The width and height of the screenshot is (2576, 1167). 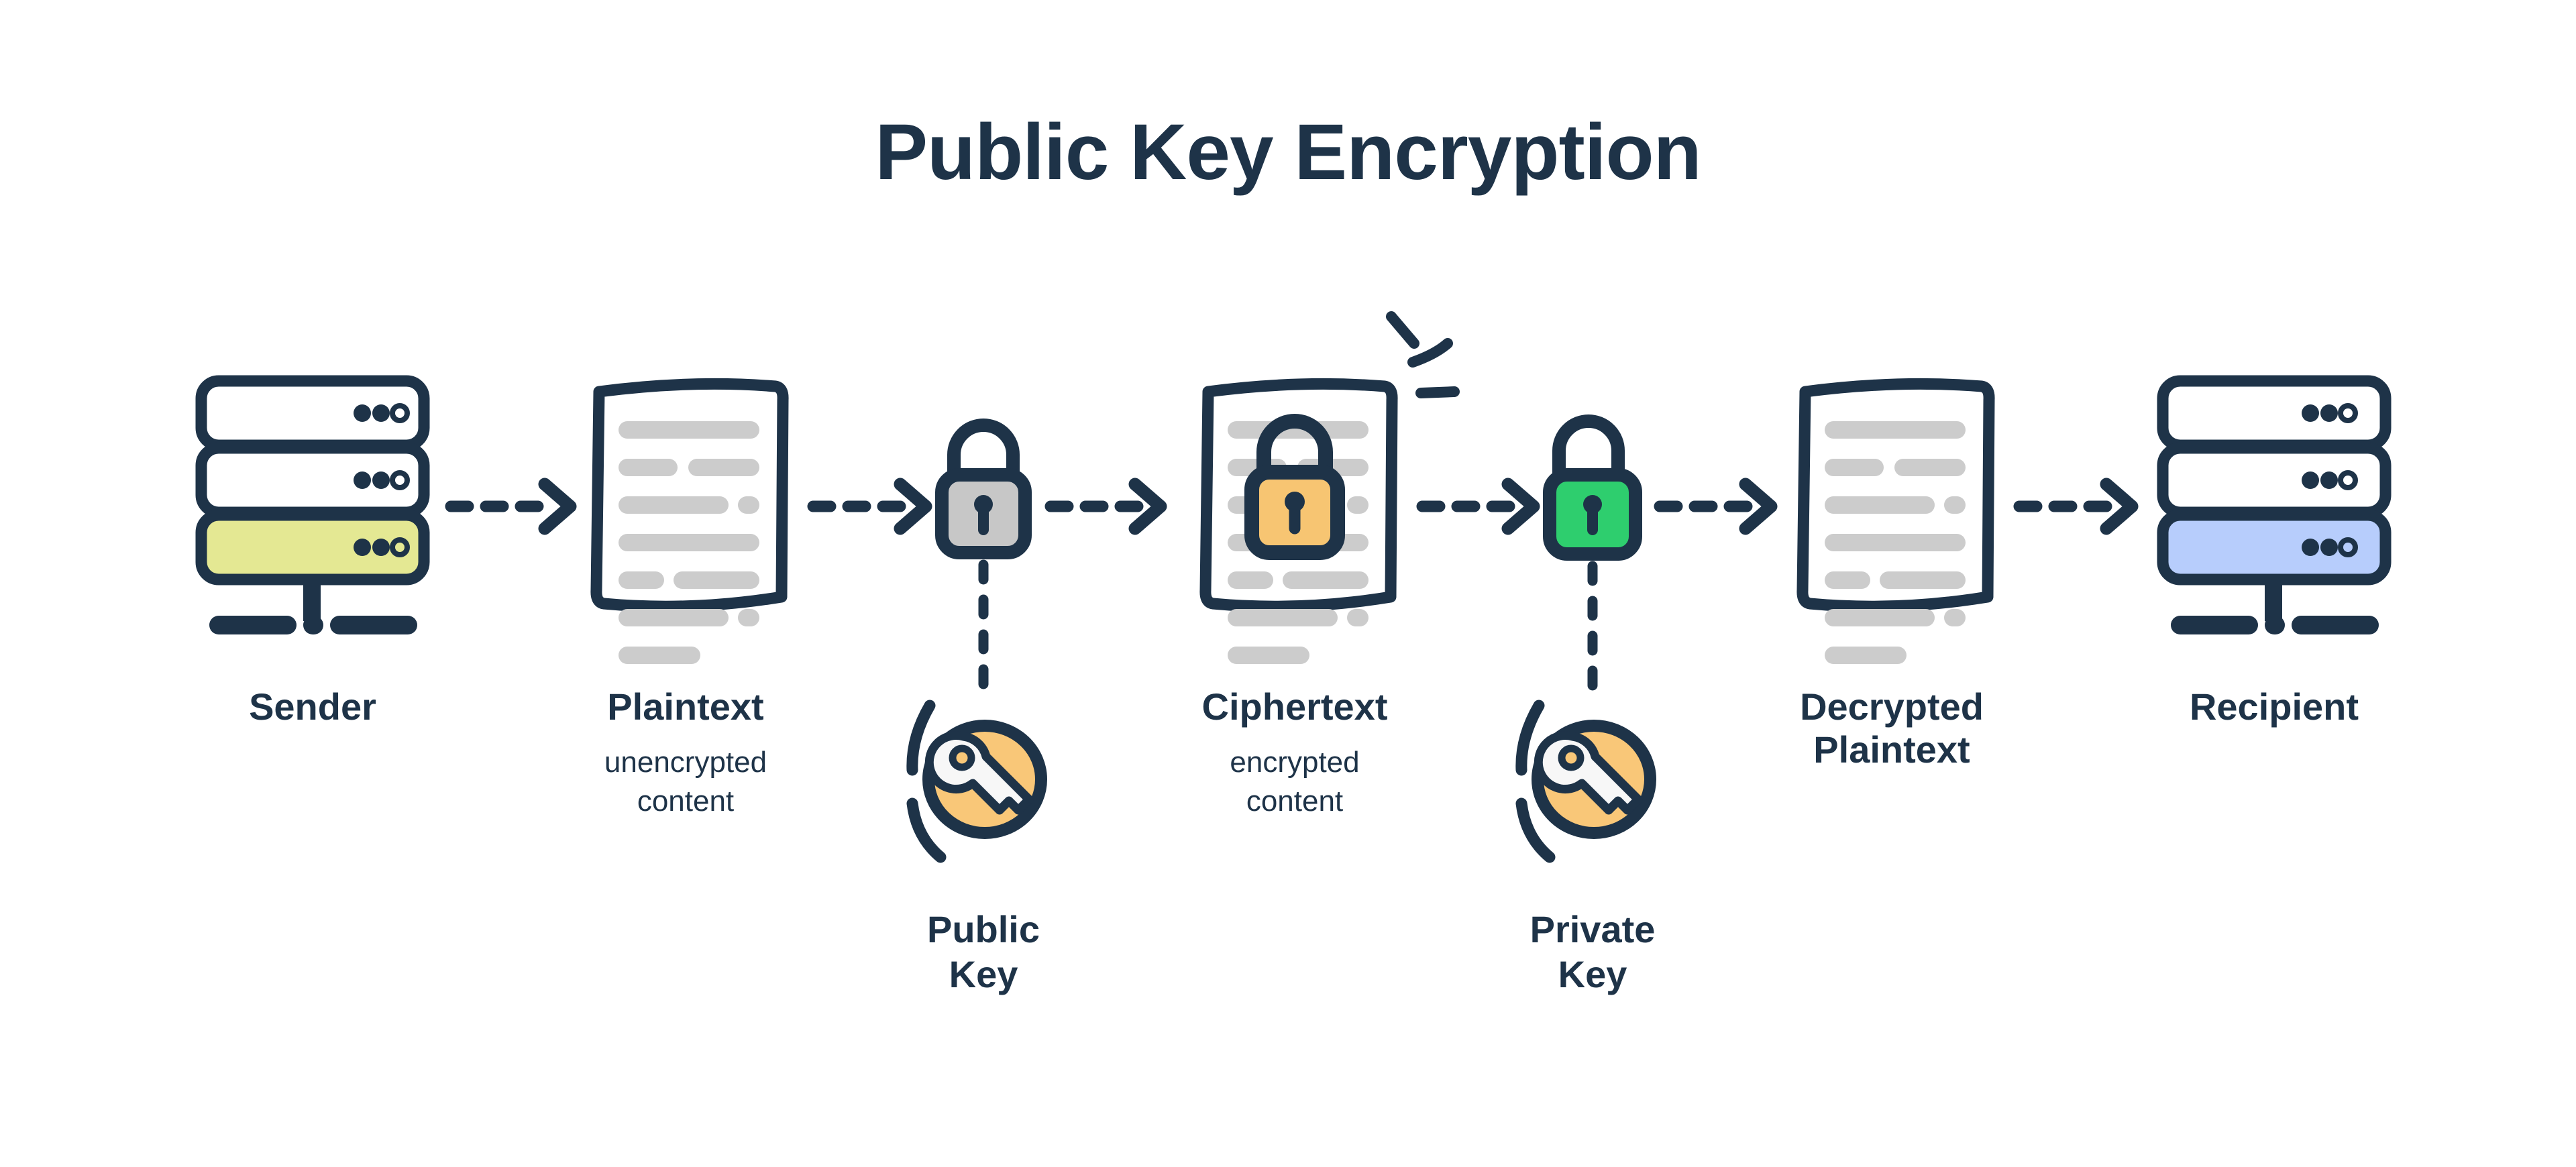 I want to click on node-label-public-key: Public Key, so click(x=983, y=952).